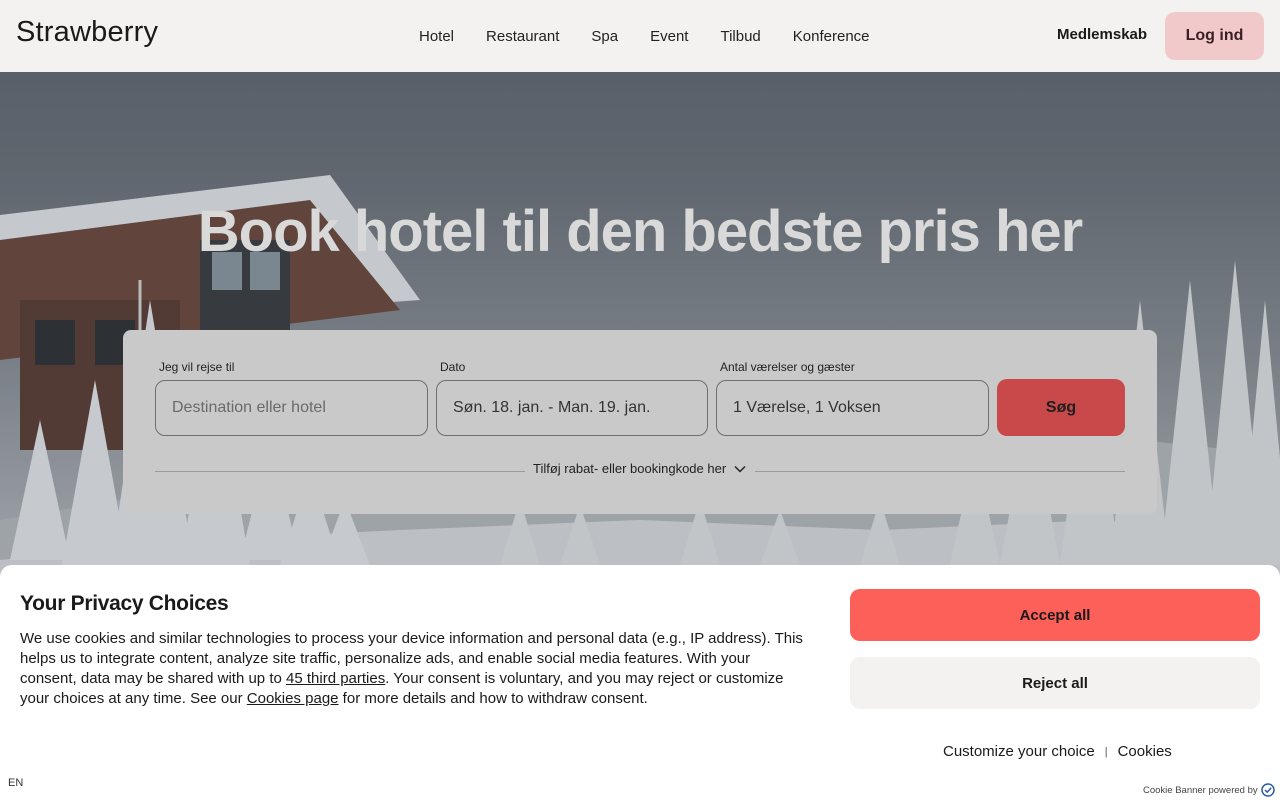 The height and width of the screenshot is (800, 1280). I want to click on date-field: Søn. 18. jan. - Man. 19. jan., so click(572, 408).